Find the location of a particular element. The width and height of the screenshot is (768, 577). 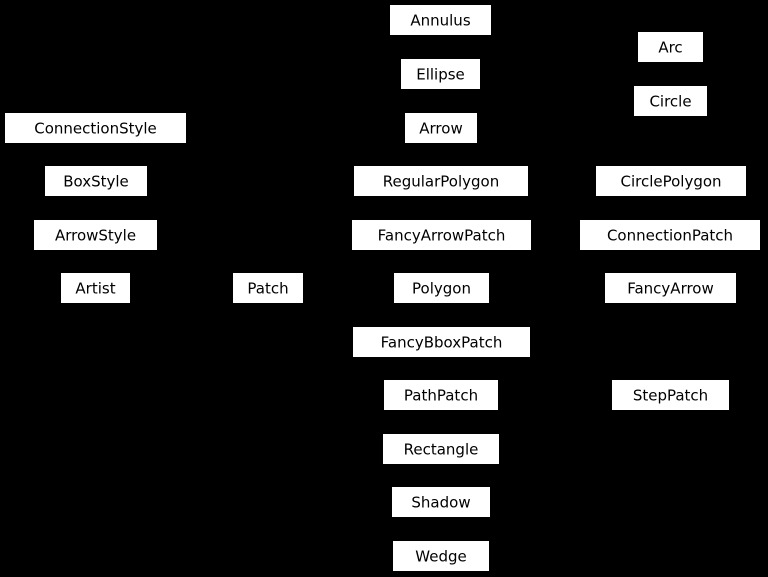

class-node-boxstyle: BoxStyle is located at coordinates (96, 181).